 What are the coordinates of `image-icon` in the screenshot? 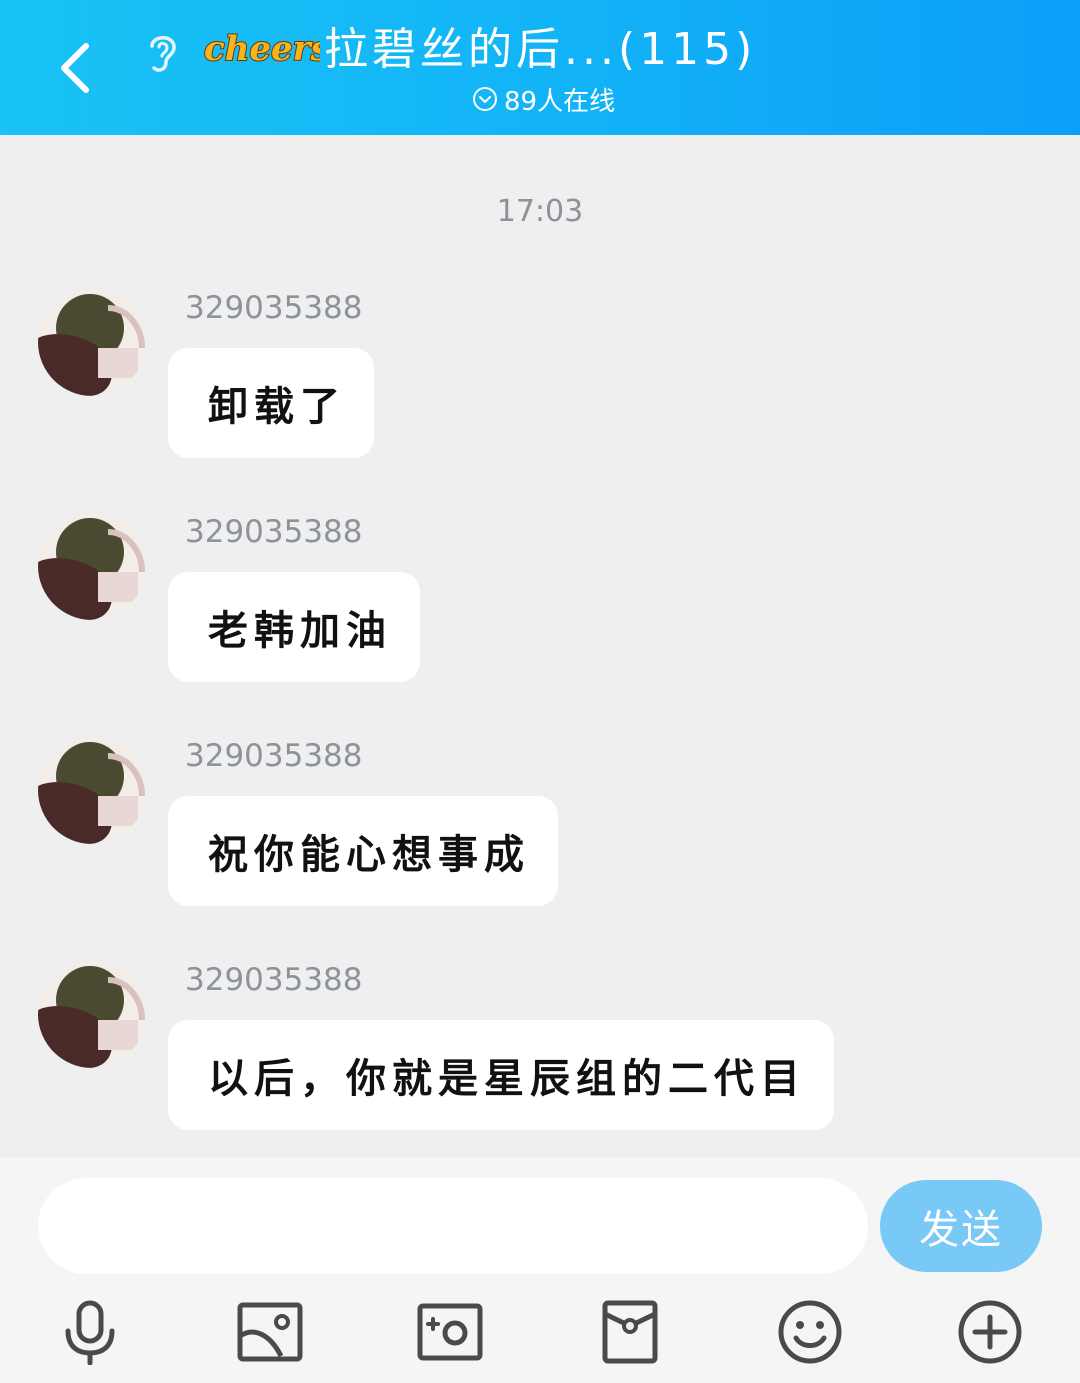 It's located at (270, 1332).